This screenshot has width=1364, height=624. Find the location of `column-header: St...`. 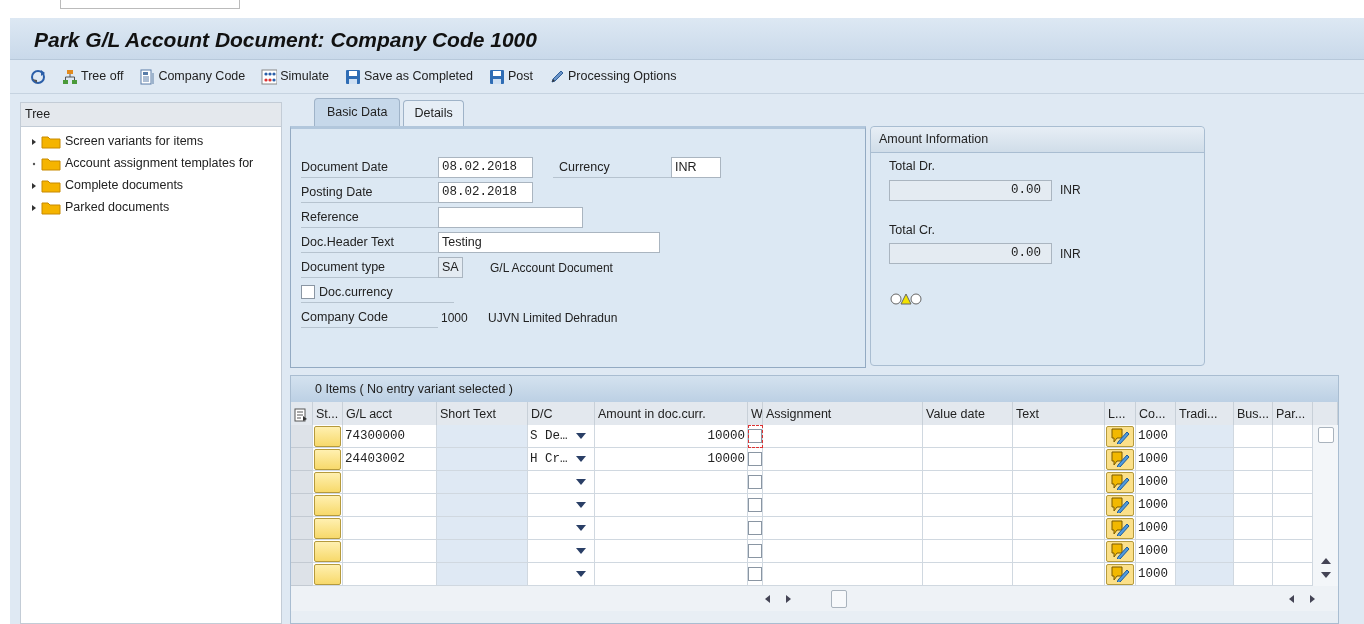

column-header: St... is located at coordinates (328, 413).